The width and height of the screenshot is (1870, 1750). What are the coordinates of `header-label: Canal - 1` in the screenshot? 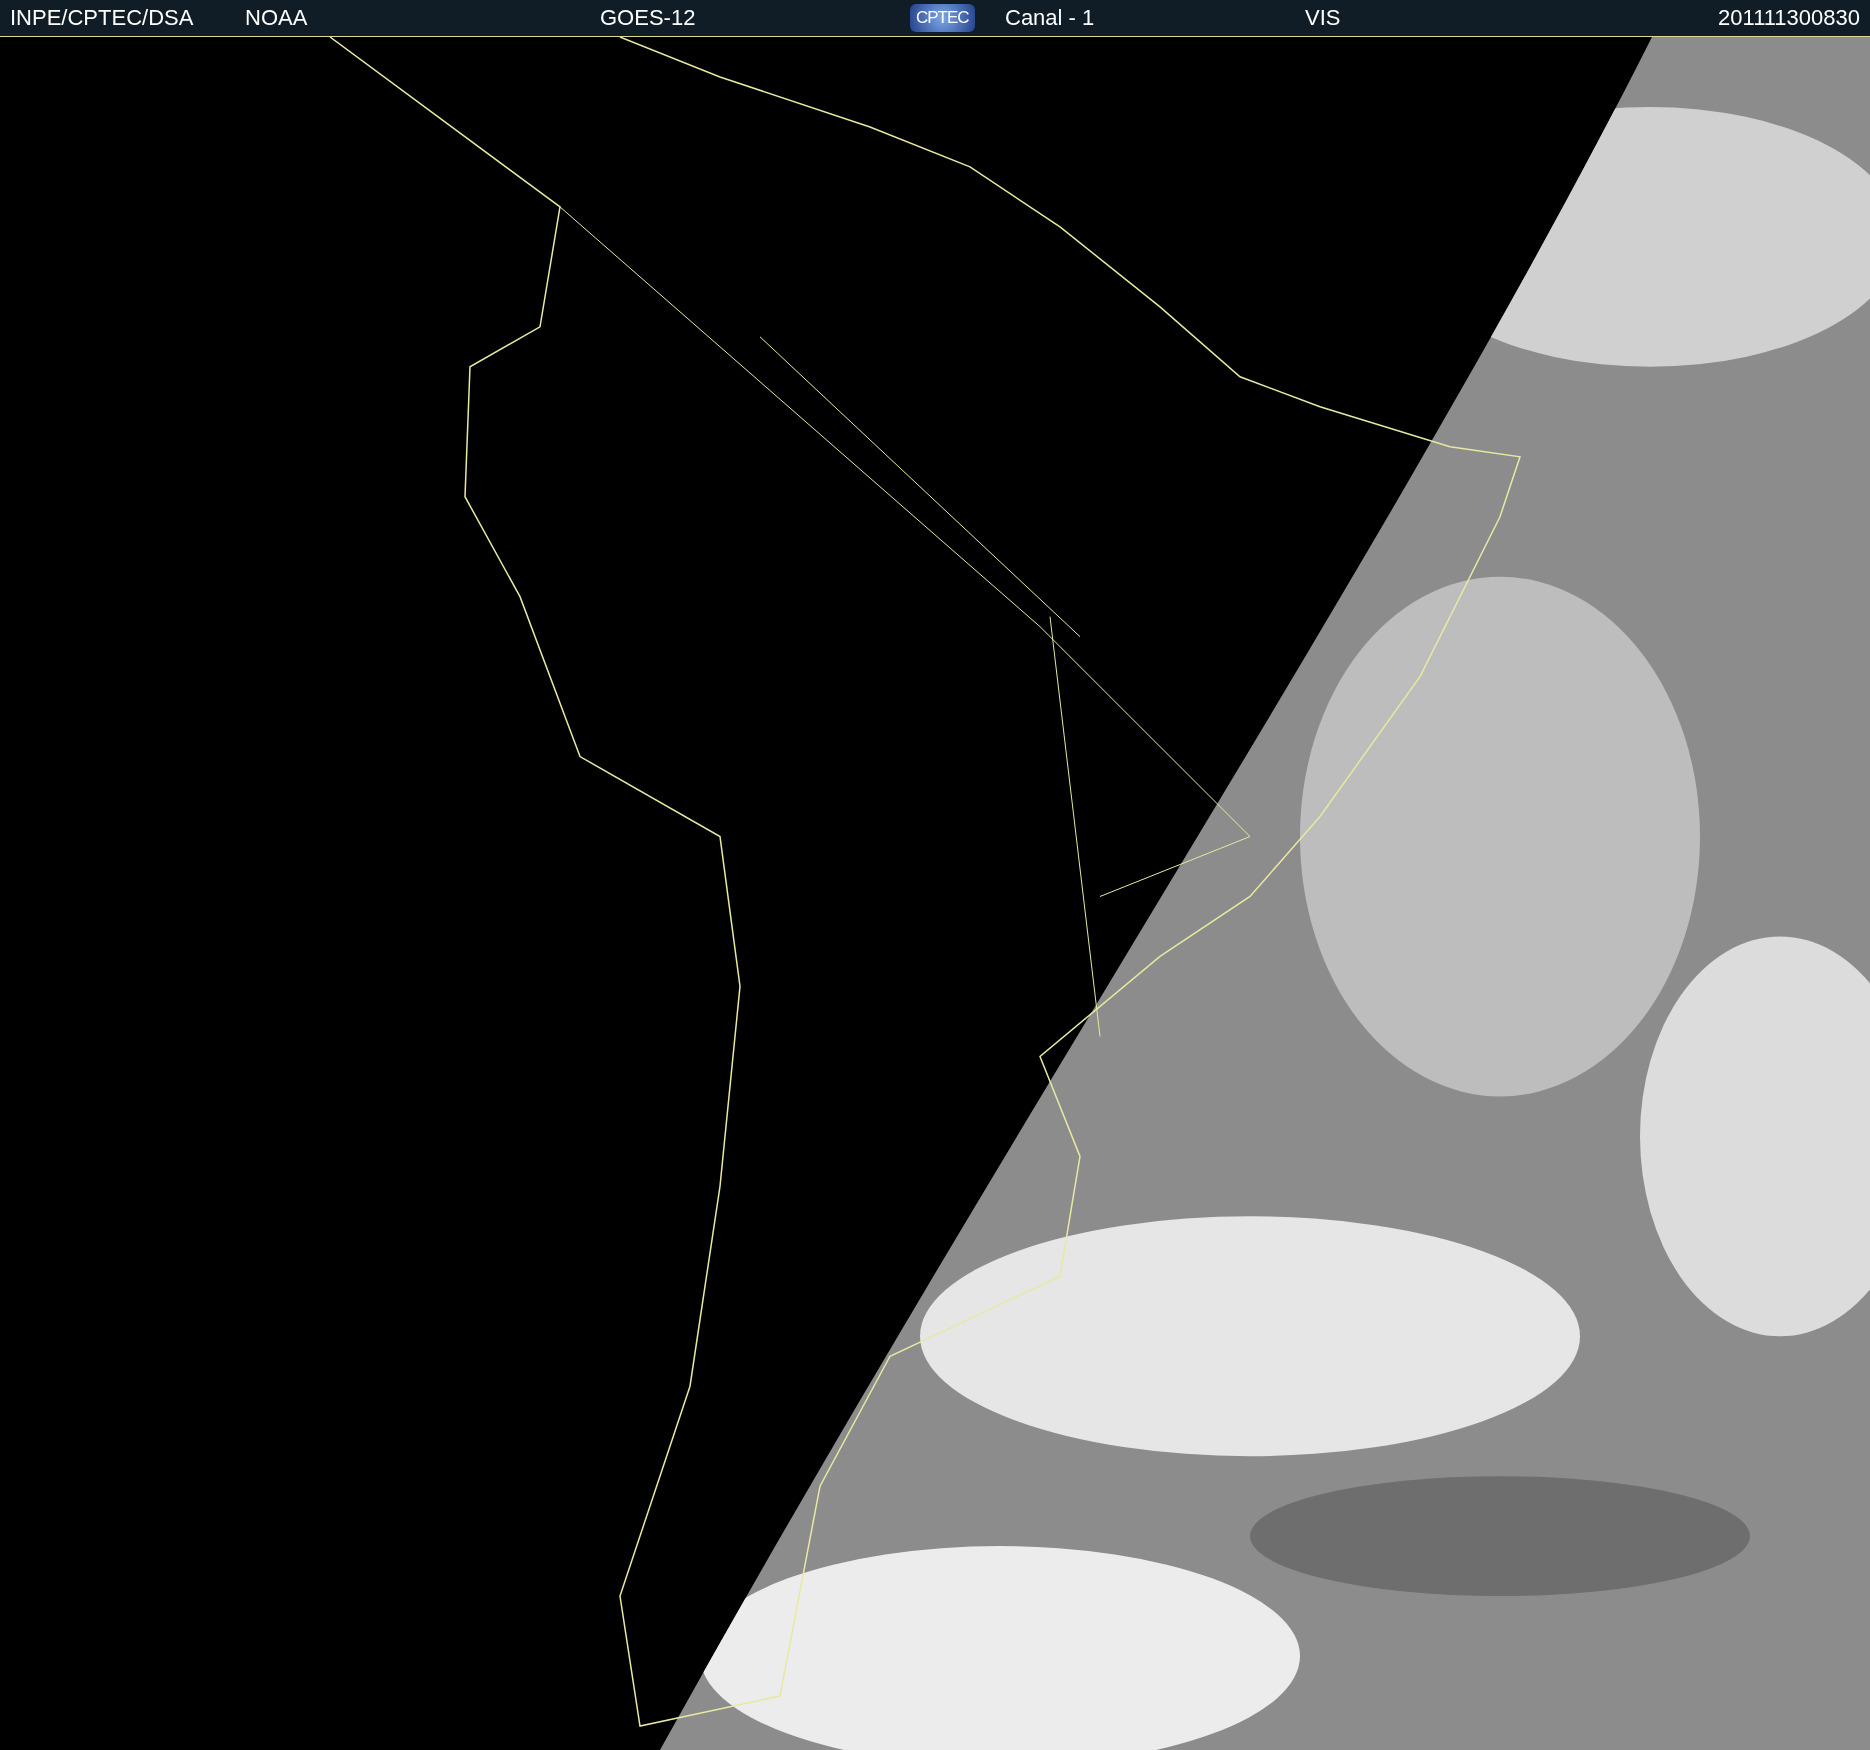 It's located at (1050, 18).